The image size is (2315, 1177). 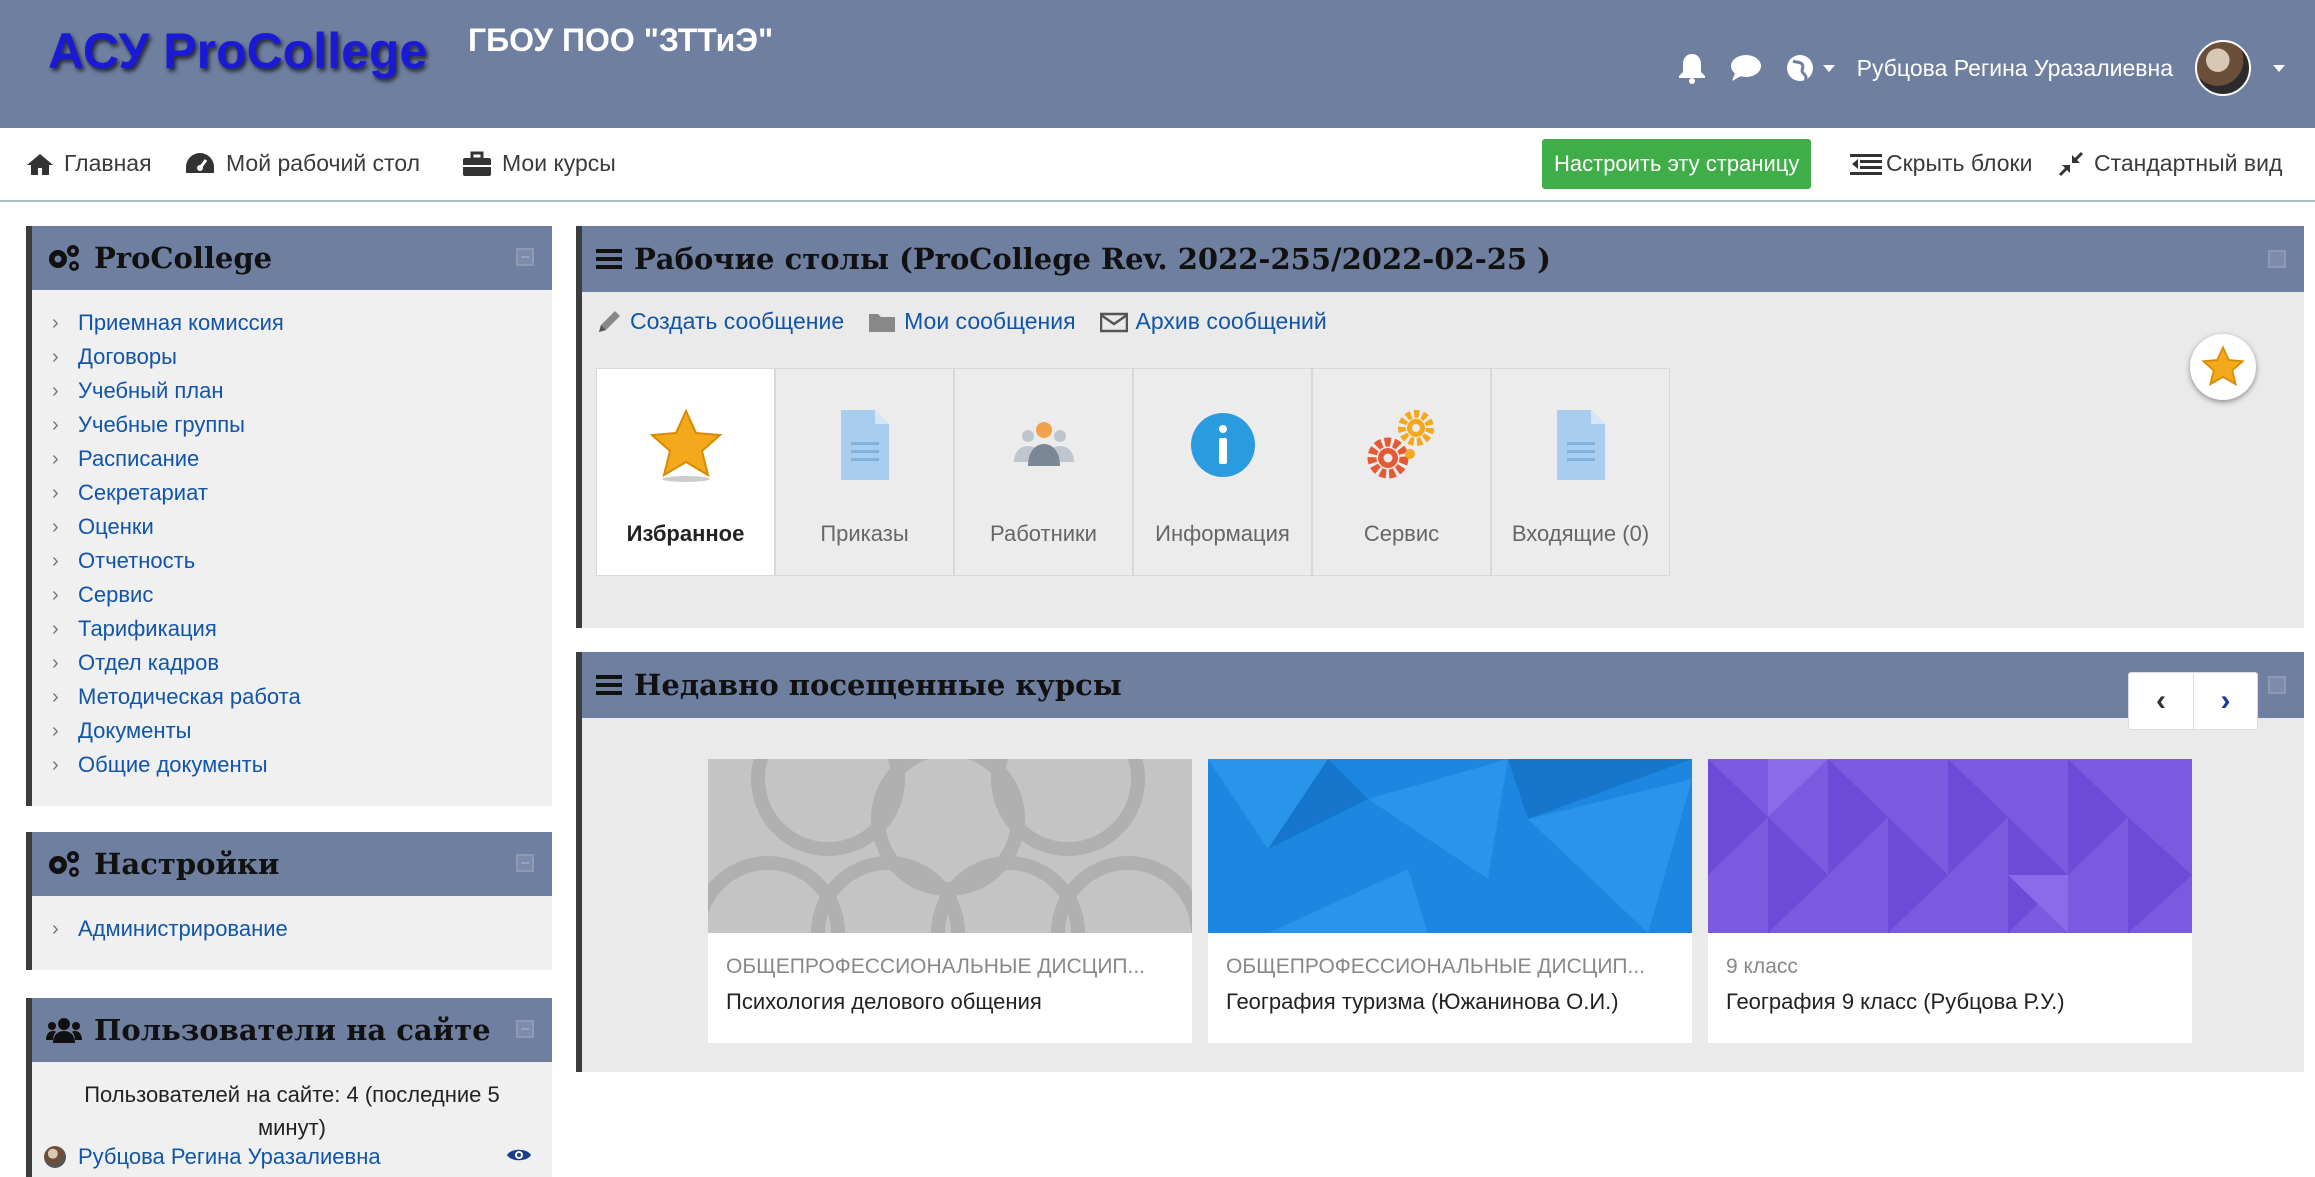 I want to click on briefcase-icon, so click(x=477, y=163).